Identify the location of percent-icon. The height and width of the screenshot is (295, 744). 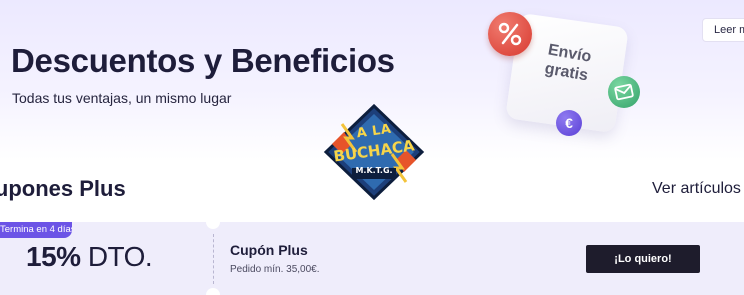
(510, 34).